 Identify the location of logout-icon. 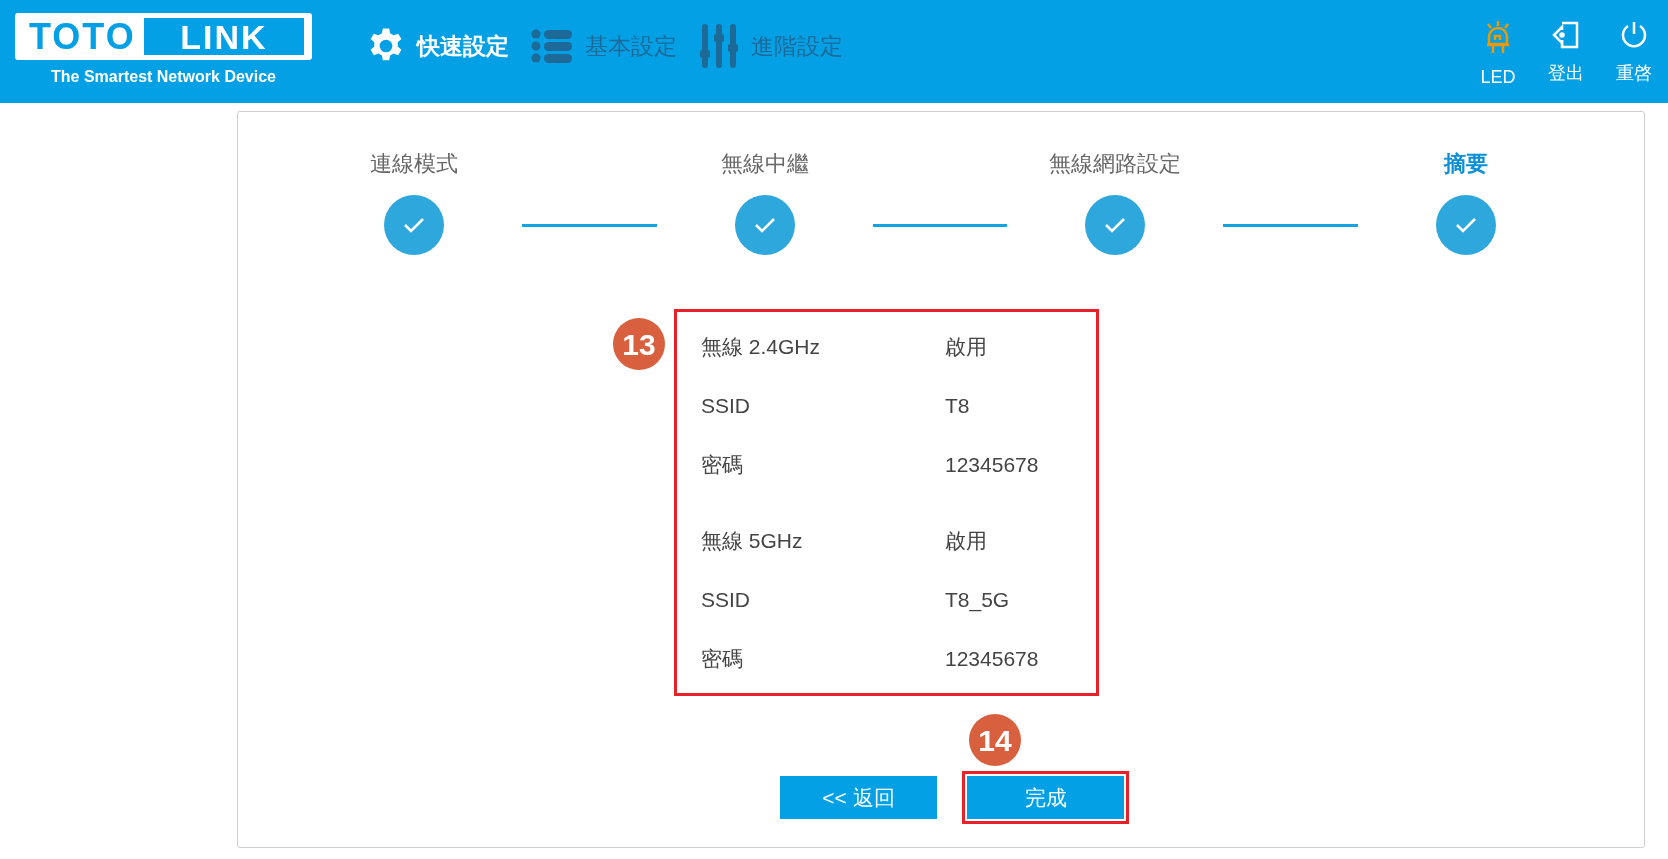
(1566, 35).